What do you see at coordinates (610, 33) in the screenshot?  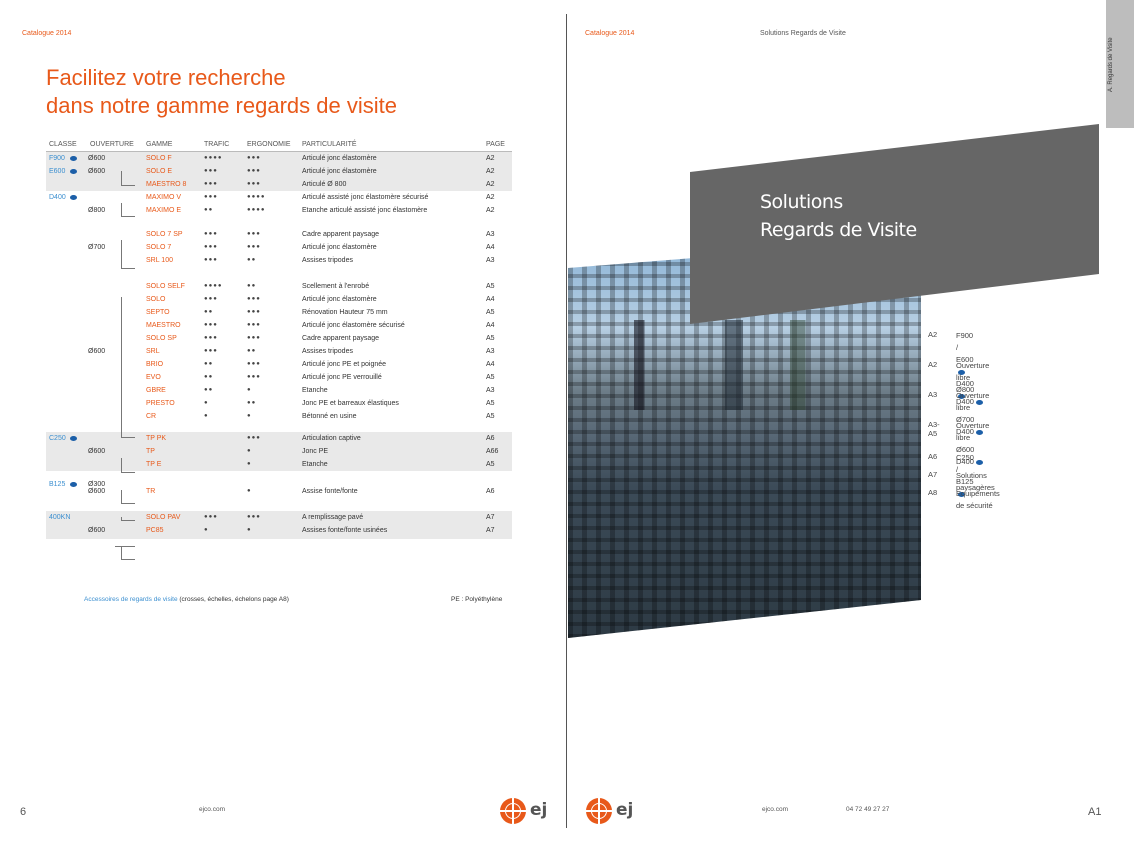 I see `catalogue-label: Catalogue 2014` at bounding box center [610, 33].